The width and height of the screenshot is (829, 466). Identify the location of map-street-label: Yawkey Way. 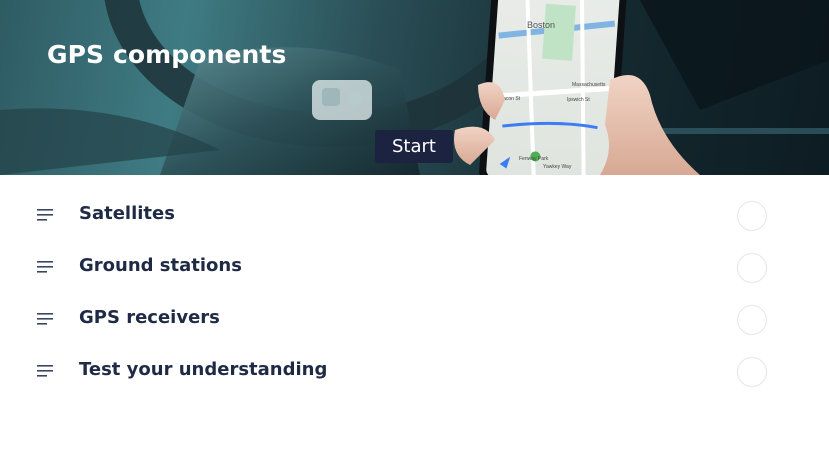
(557, 167).